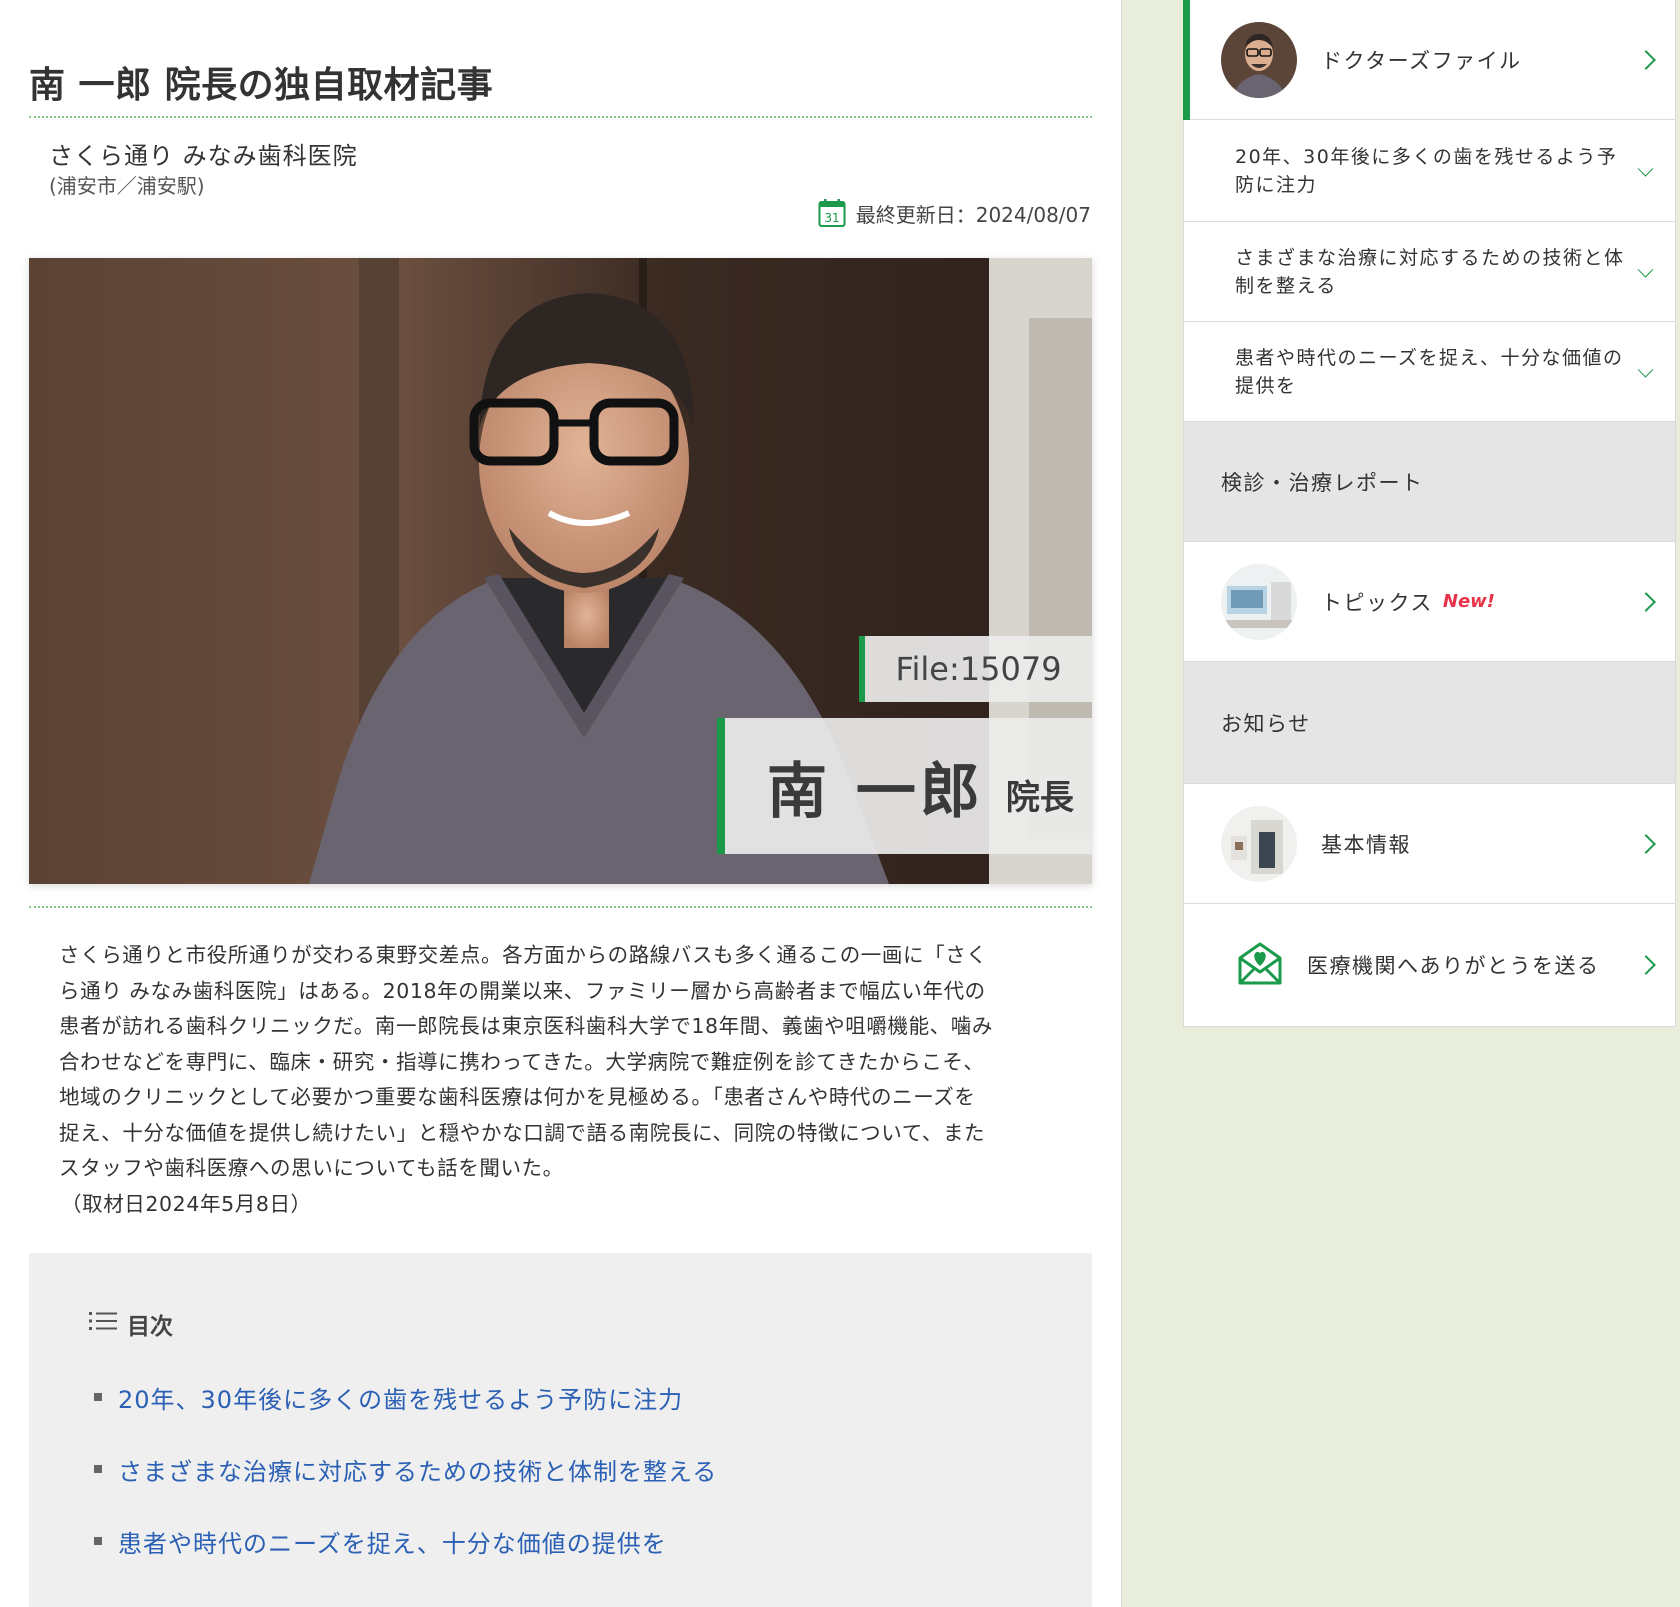 This screenshot has height=1607, width=1680. I want to click on doctor-avatar, so click(1259, 59).